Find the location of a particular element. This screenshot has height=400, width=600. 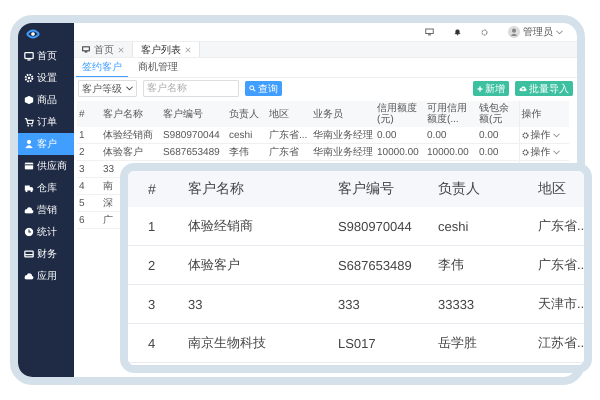

table-cell: 广东省 is located at coordinates (289, 152).